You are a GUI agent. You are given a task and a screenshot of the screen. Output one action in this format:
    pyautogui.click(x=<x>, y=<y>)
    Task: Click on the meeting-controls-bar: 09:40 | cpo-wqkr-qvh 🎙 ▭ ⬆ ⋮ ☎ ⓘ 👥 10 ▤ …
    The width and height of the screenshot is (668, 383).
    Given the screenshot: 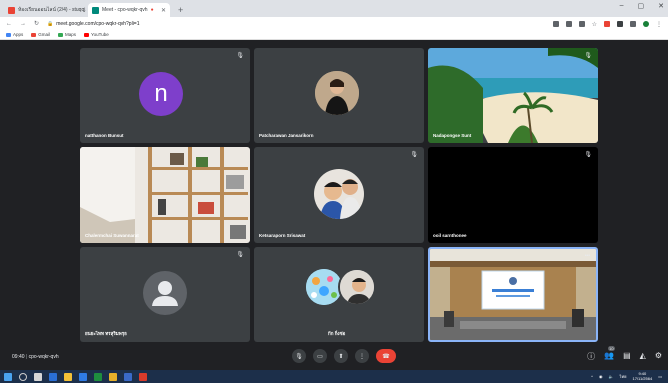 What is the action you would take?
    pyautogui.click(x=334, y=356)
    